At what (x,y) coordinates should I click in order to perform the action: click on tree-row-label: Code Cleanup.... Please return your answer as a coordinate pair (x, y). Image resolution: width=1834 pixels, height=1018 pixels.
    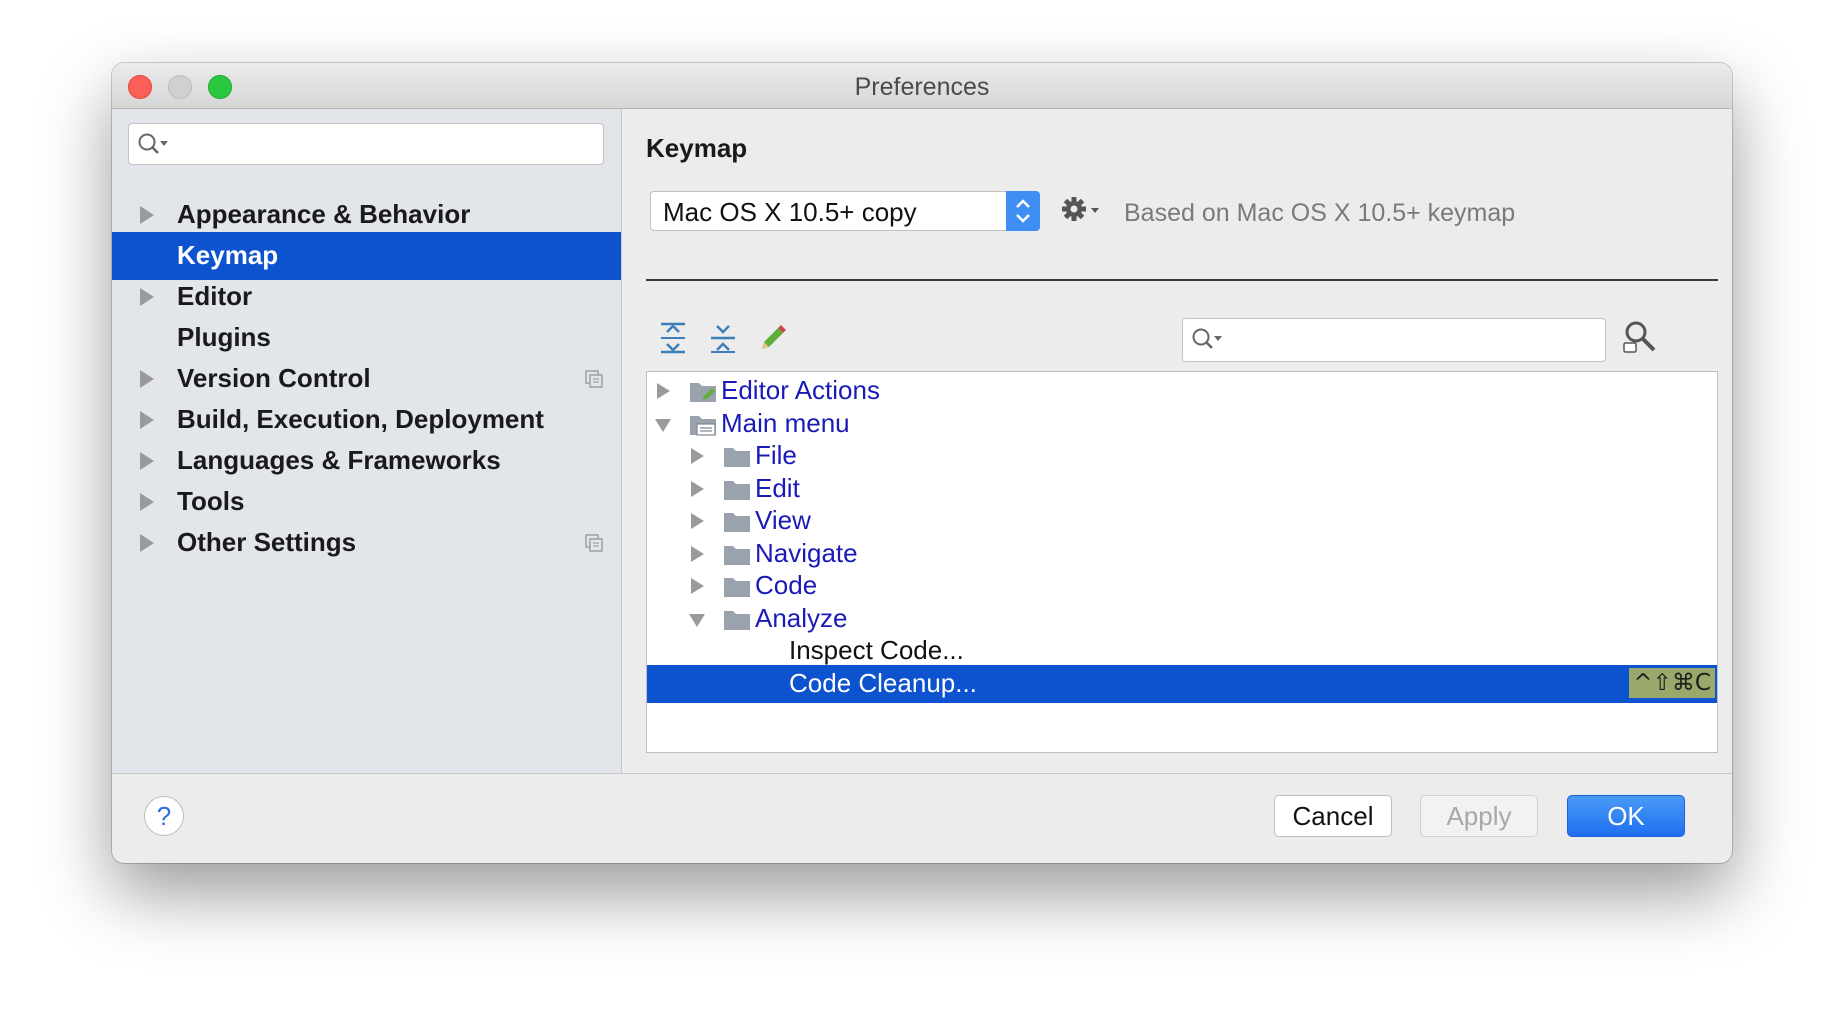
    Looking at the image, I should click on (883, 682).